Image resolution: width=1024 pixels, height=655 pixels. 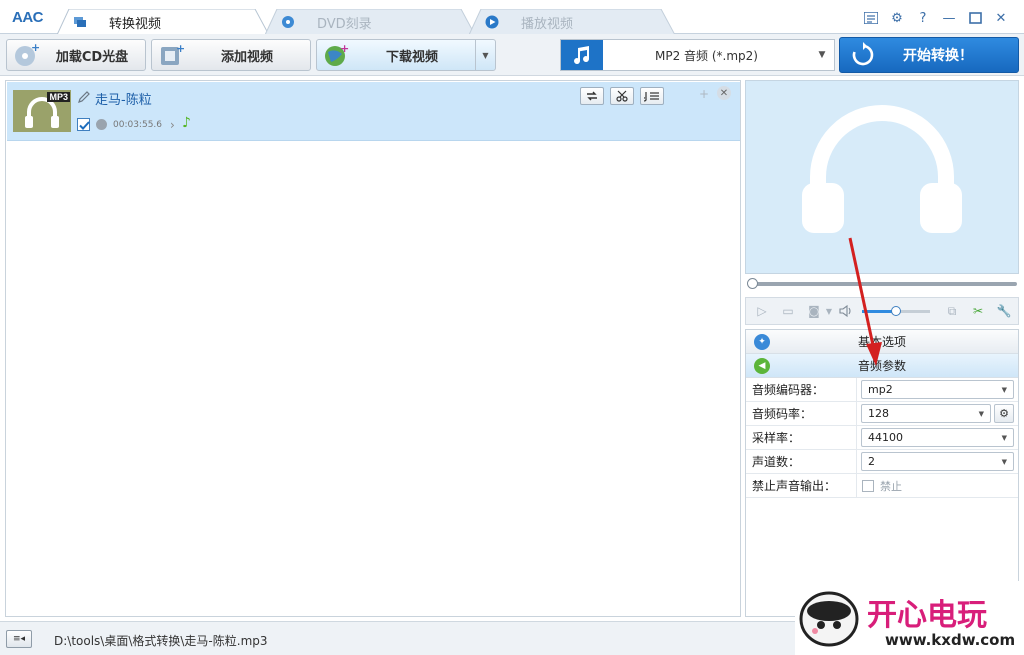 I want to click on convert-settings-button, so click(x=592, y=96).